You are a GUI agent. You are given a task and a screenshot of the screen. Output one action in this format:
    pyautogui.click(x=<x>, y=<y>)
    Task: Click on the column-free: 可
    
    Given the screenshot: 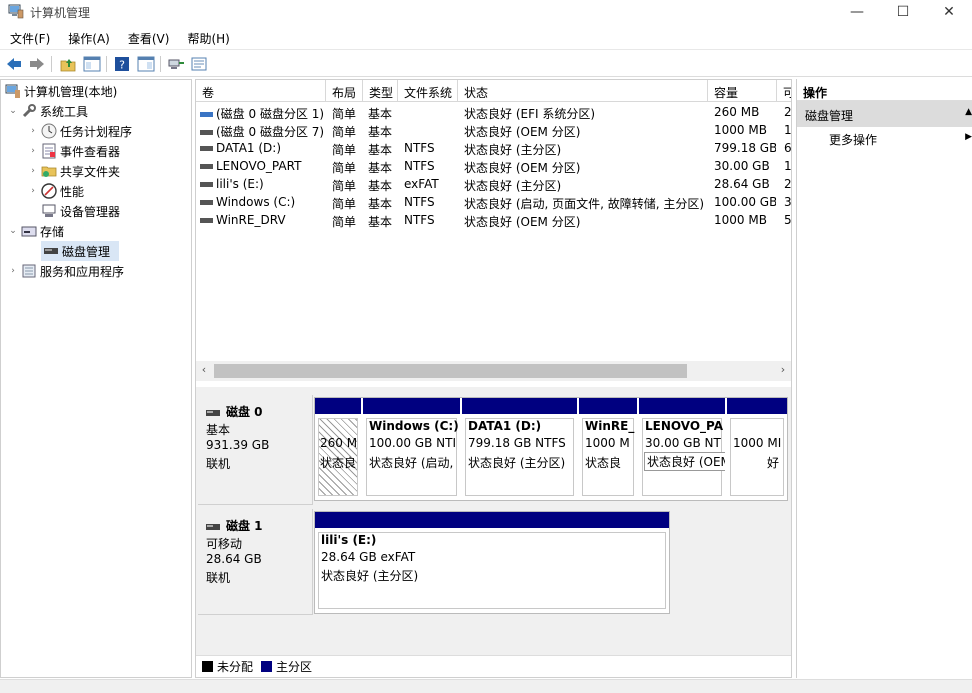 What is the action you would take?
    pyautogui.click(x=784, y=91)
    